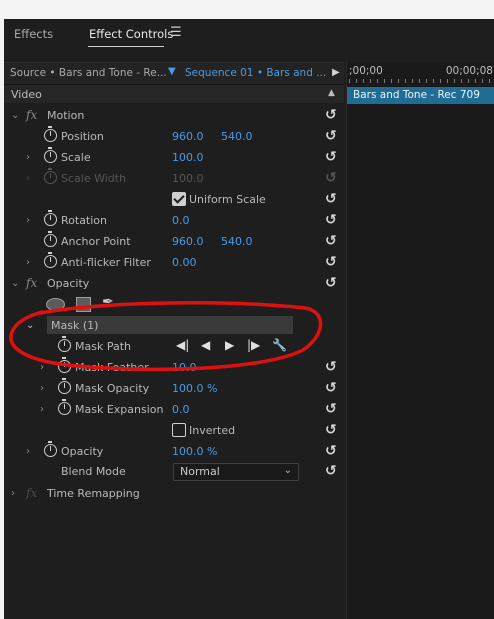 Image resolution: width=494 pixels, height=619 pixels. I want to click on position-y-value: 540.0, so click(237, 136).